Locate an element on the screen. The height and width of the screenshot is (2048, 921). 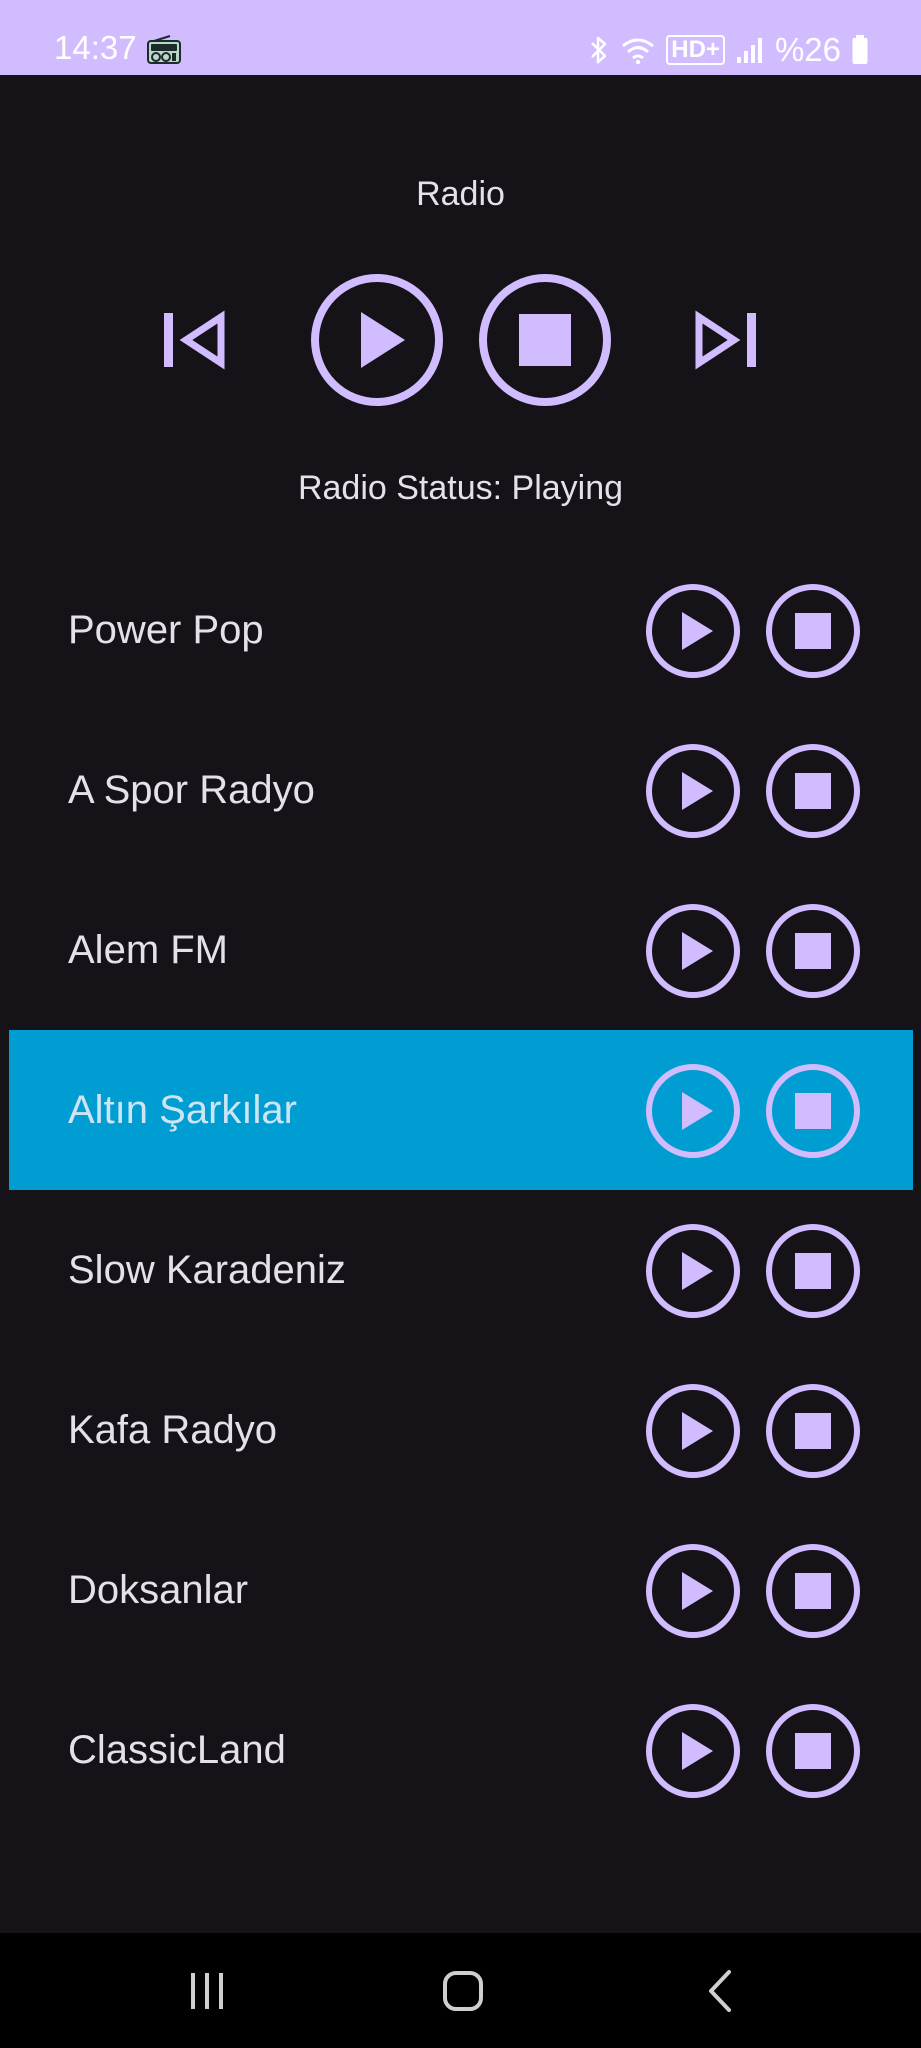
station-name: A Spor Radyo is located at coordinates (191, 790).